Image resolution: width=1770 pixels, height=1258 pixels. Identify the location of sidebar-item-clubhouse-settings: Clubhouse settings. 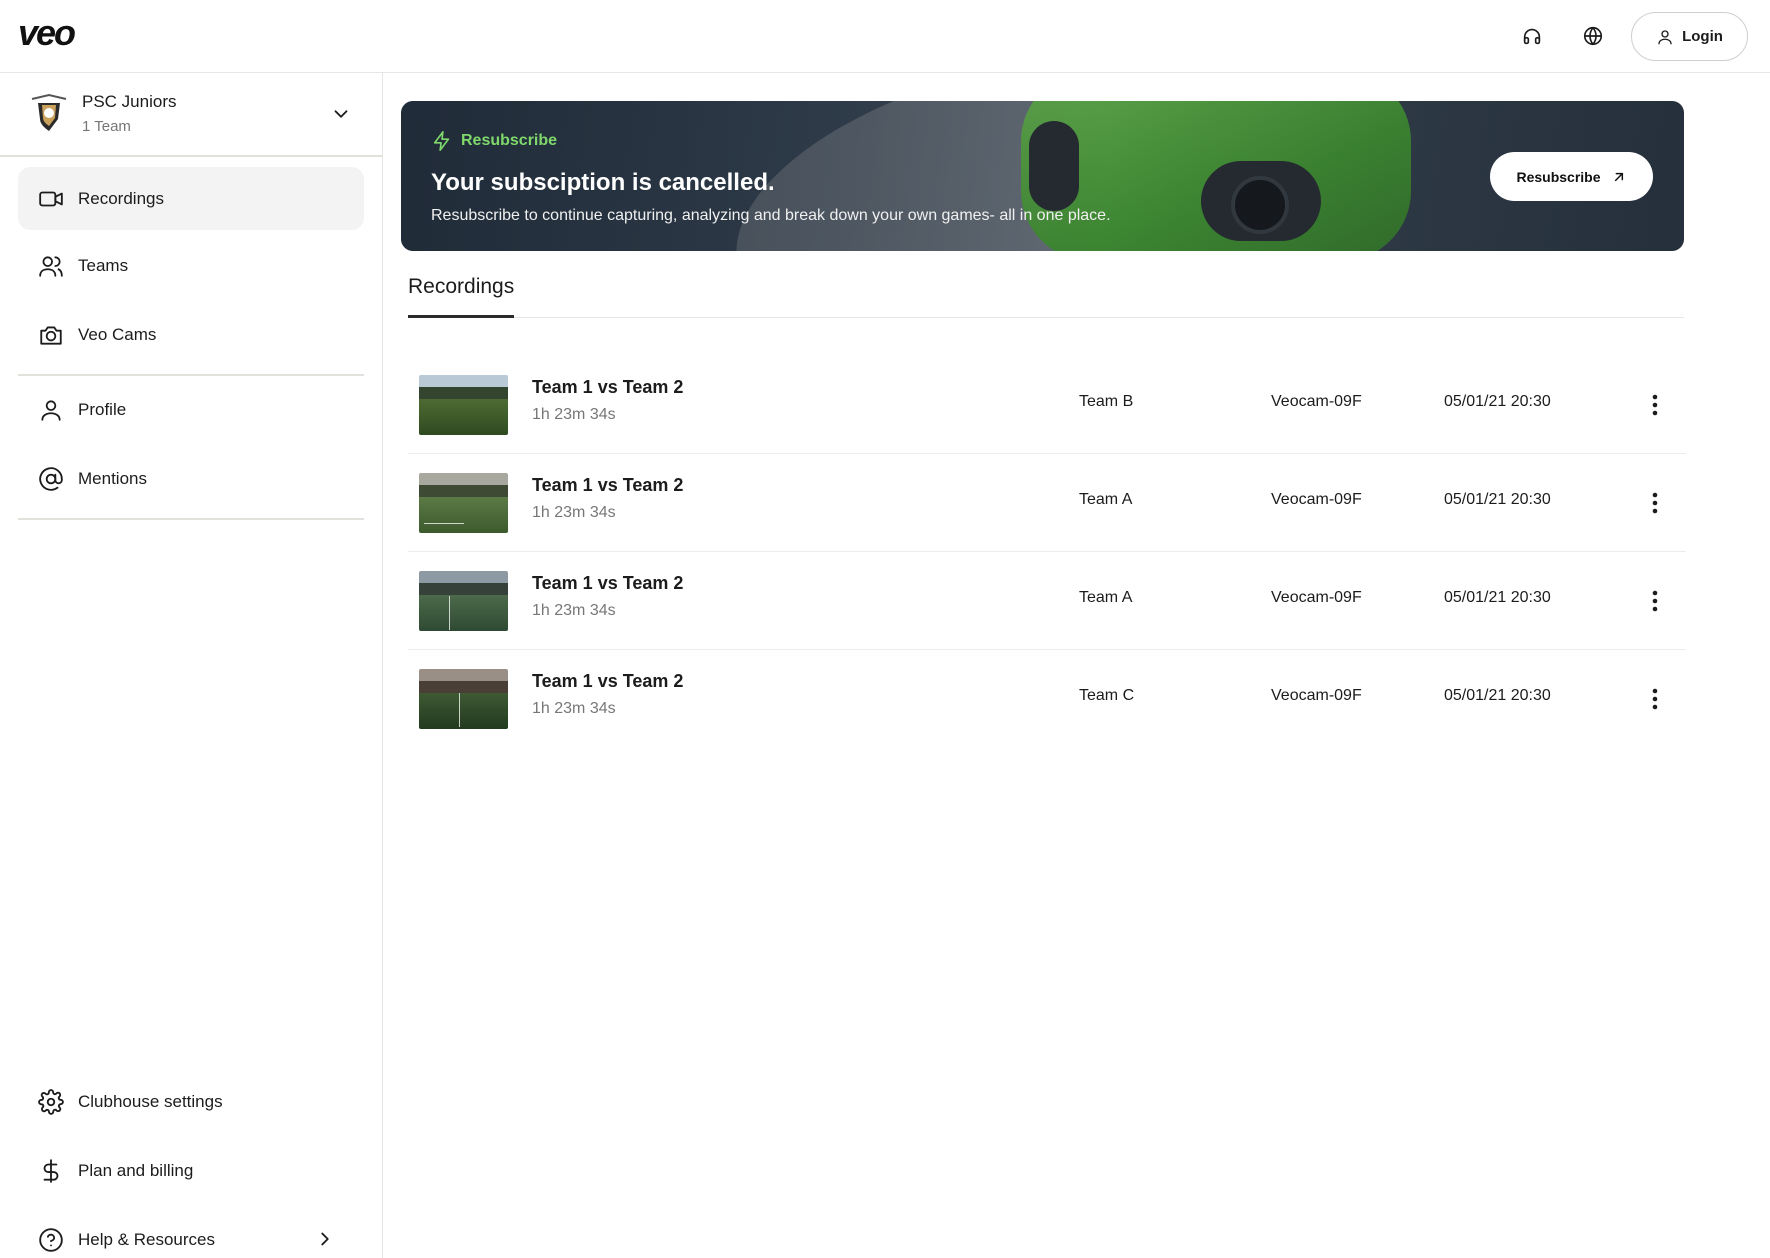
(191, 1101).